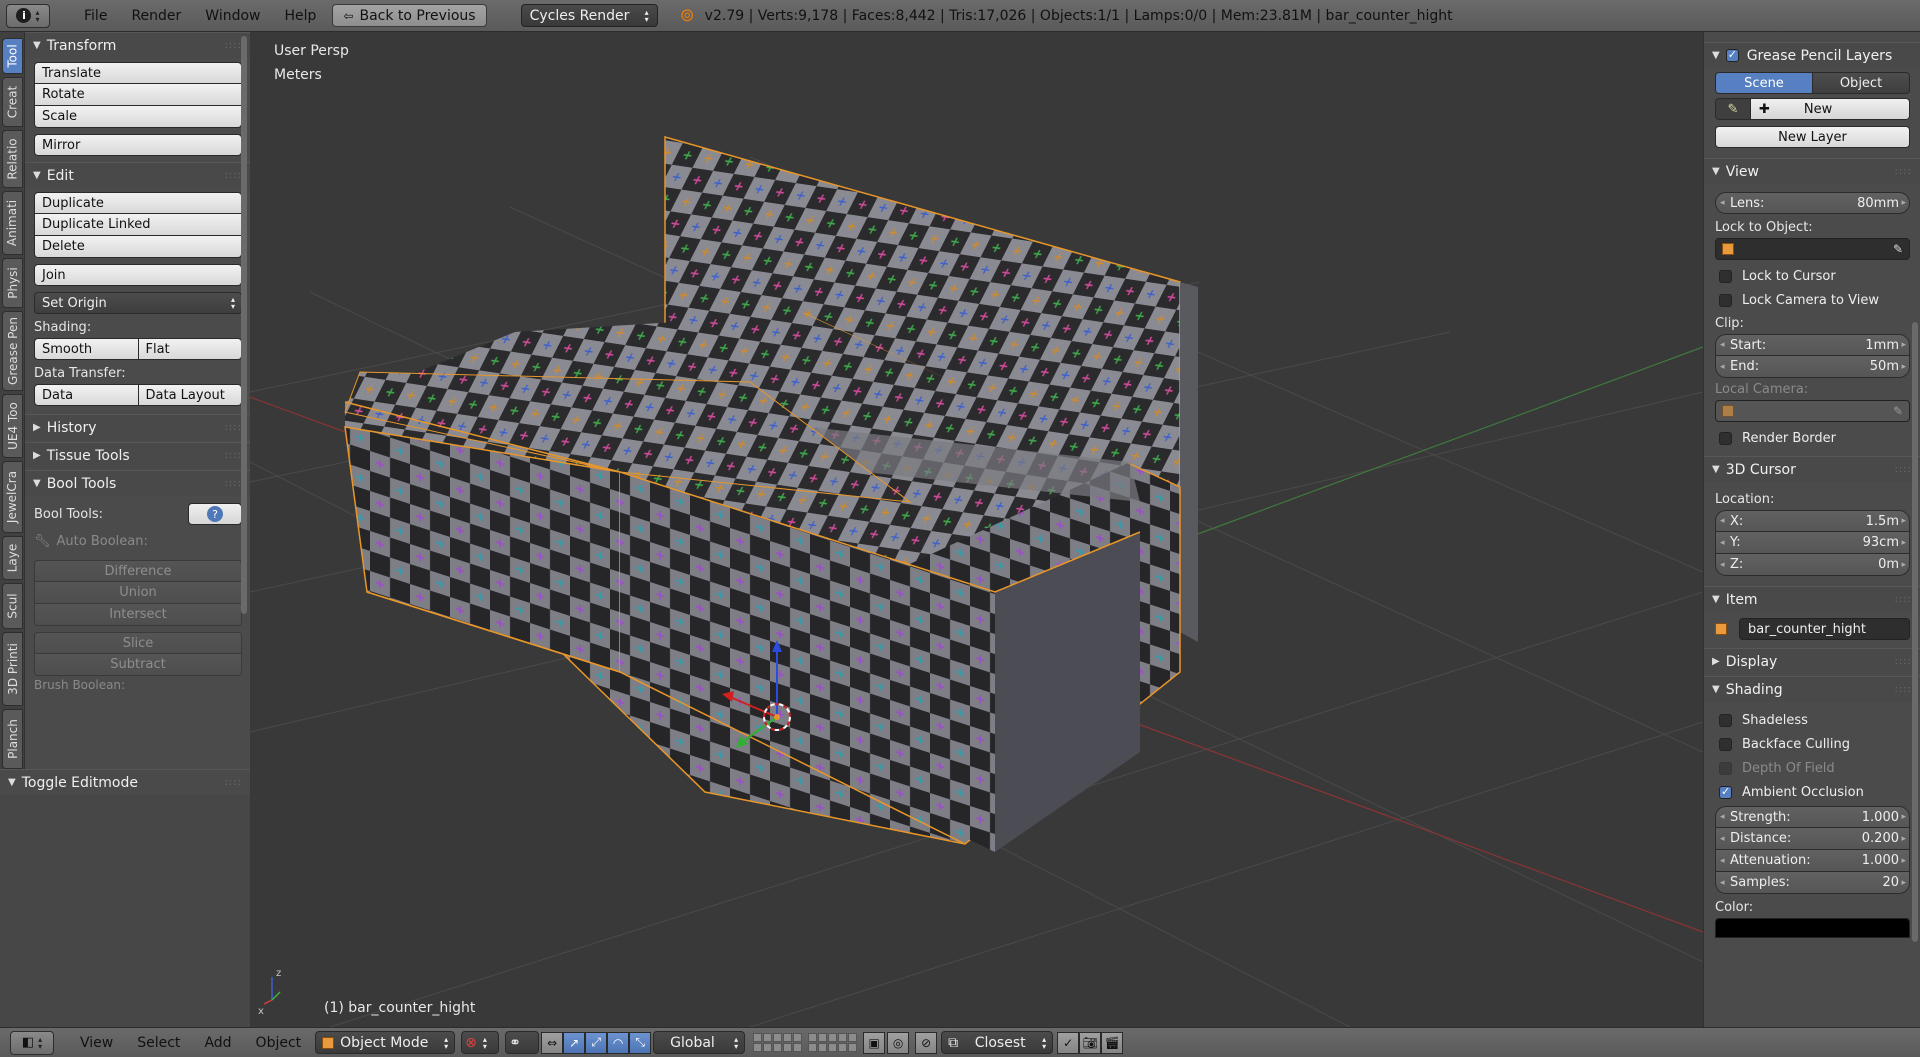  Describe the element at coordinates (12, 606) in the screenshot. I see `tab-sculpt: Scul` at that location.